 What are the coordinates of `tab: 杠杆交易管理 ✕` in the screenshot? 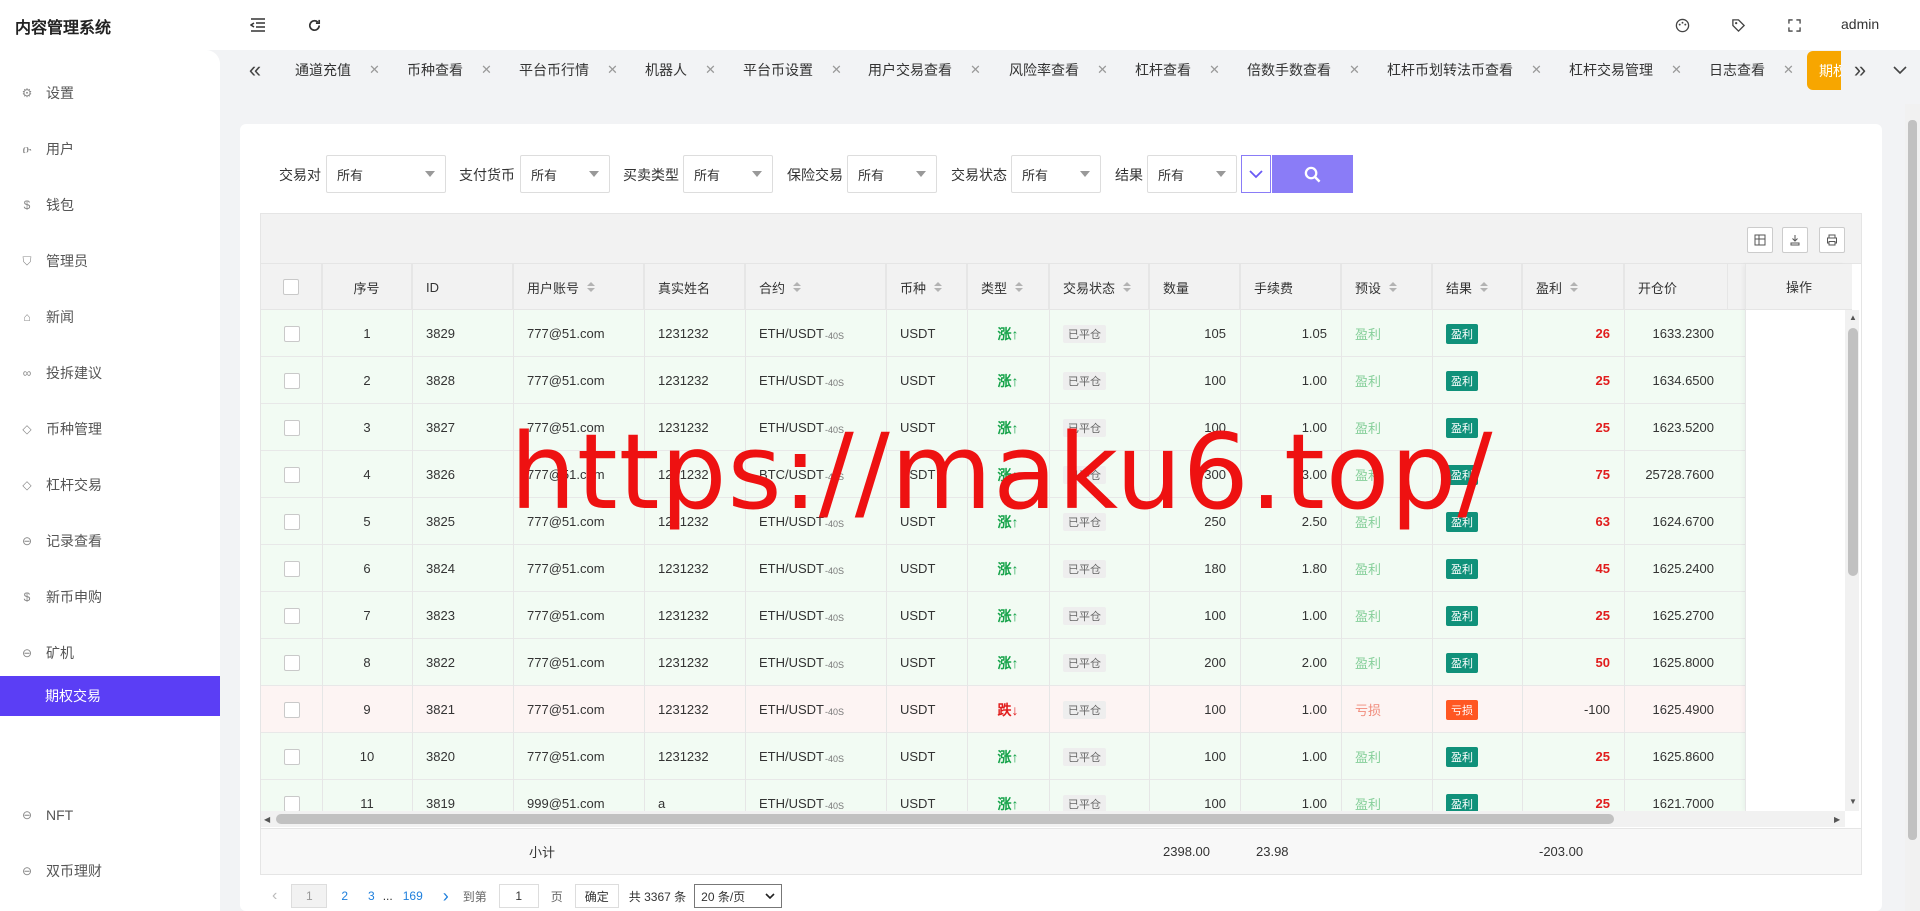 It's located at (1625, 70).